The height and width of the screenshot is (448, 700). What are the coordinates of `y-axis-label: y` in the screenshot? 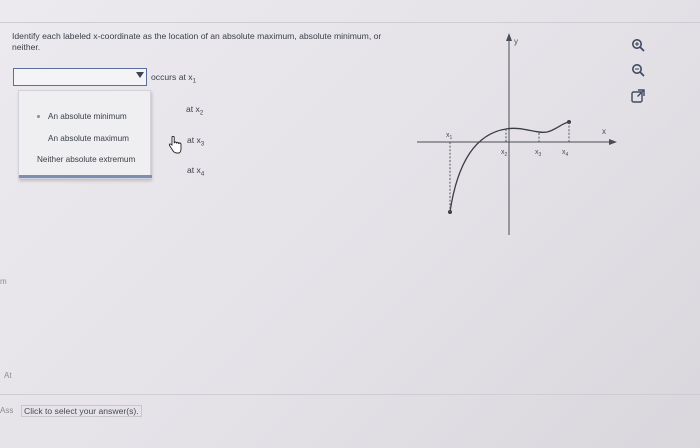 It's located at (516, 41).